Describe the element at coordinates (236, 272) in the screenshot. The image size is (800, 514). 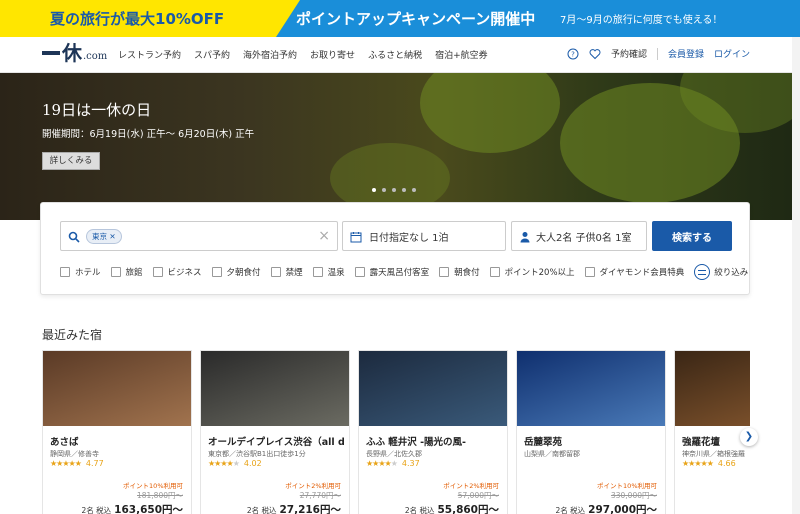
I see `filter-two-meals: 夕朝食付` at that location.